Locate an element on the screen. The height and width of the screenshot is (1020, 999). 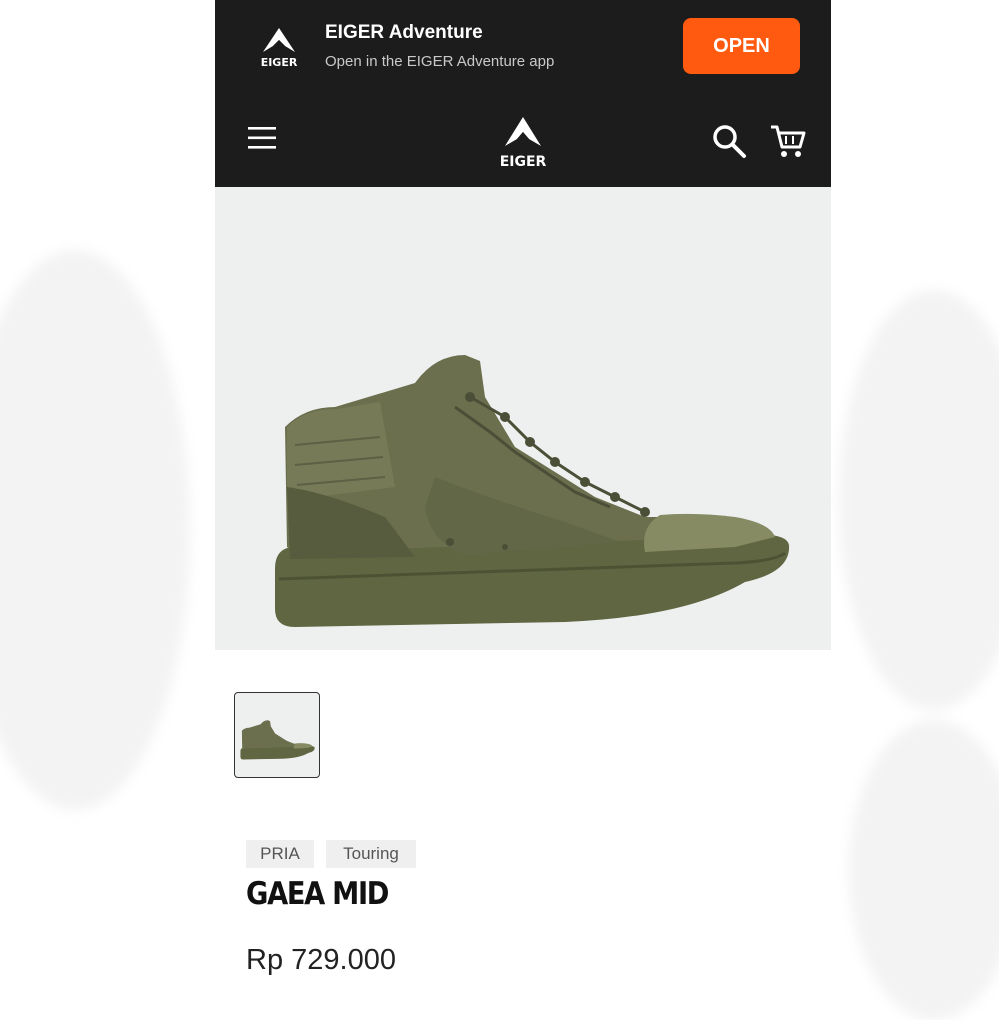
cart-icon is located at coordinates (788, 141).